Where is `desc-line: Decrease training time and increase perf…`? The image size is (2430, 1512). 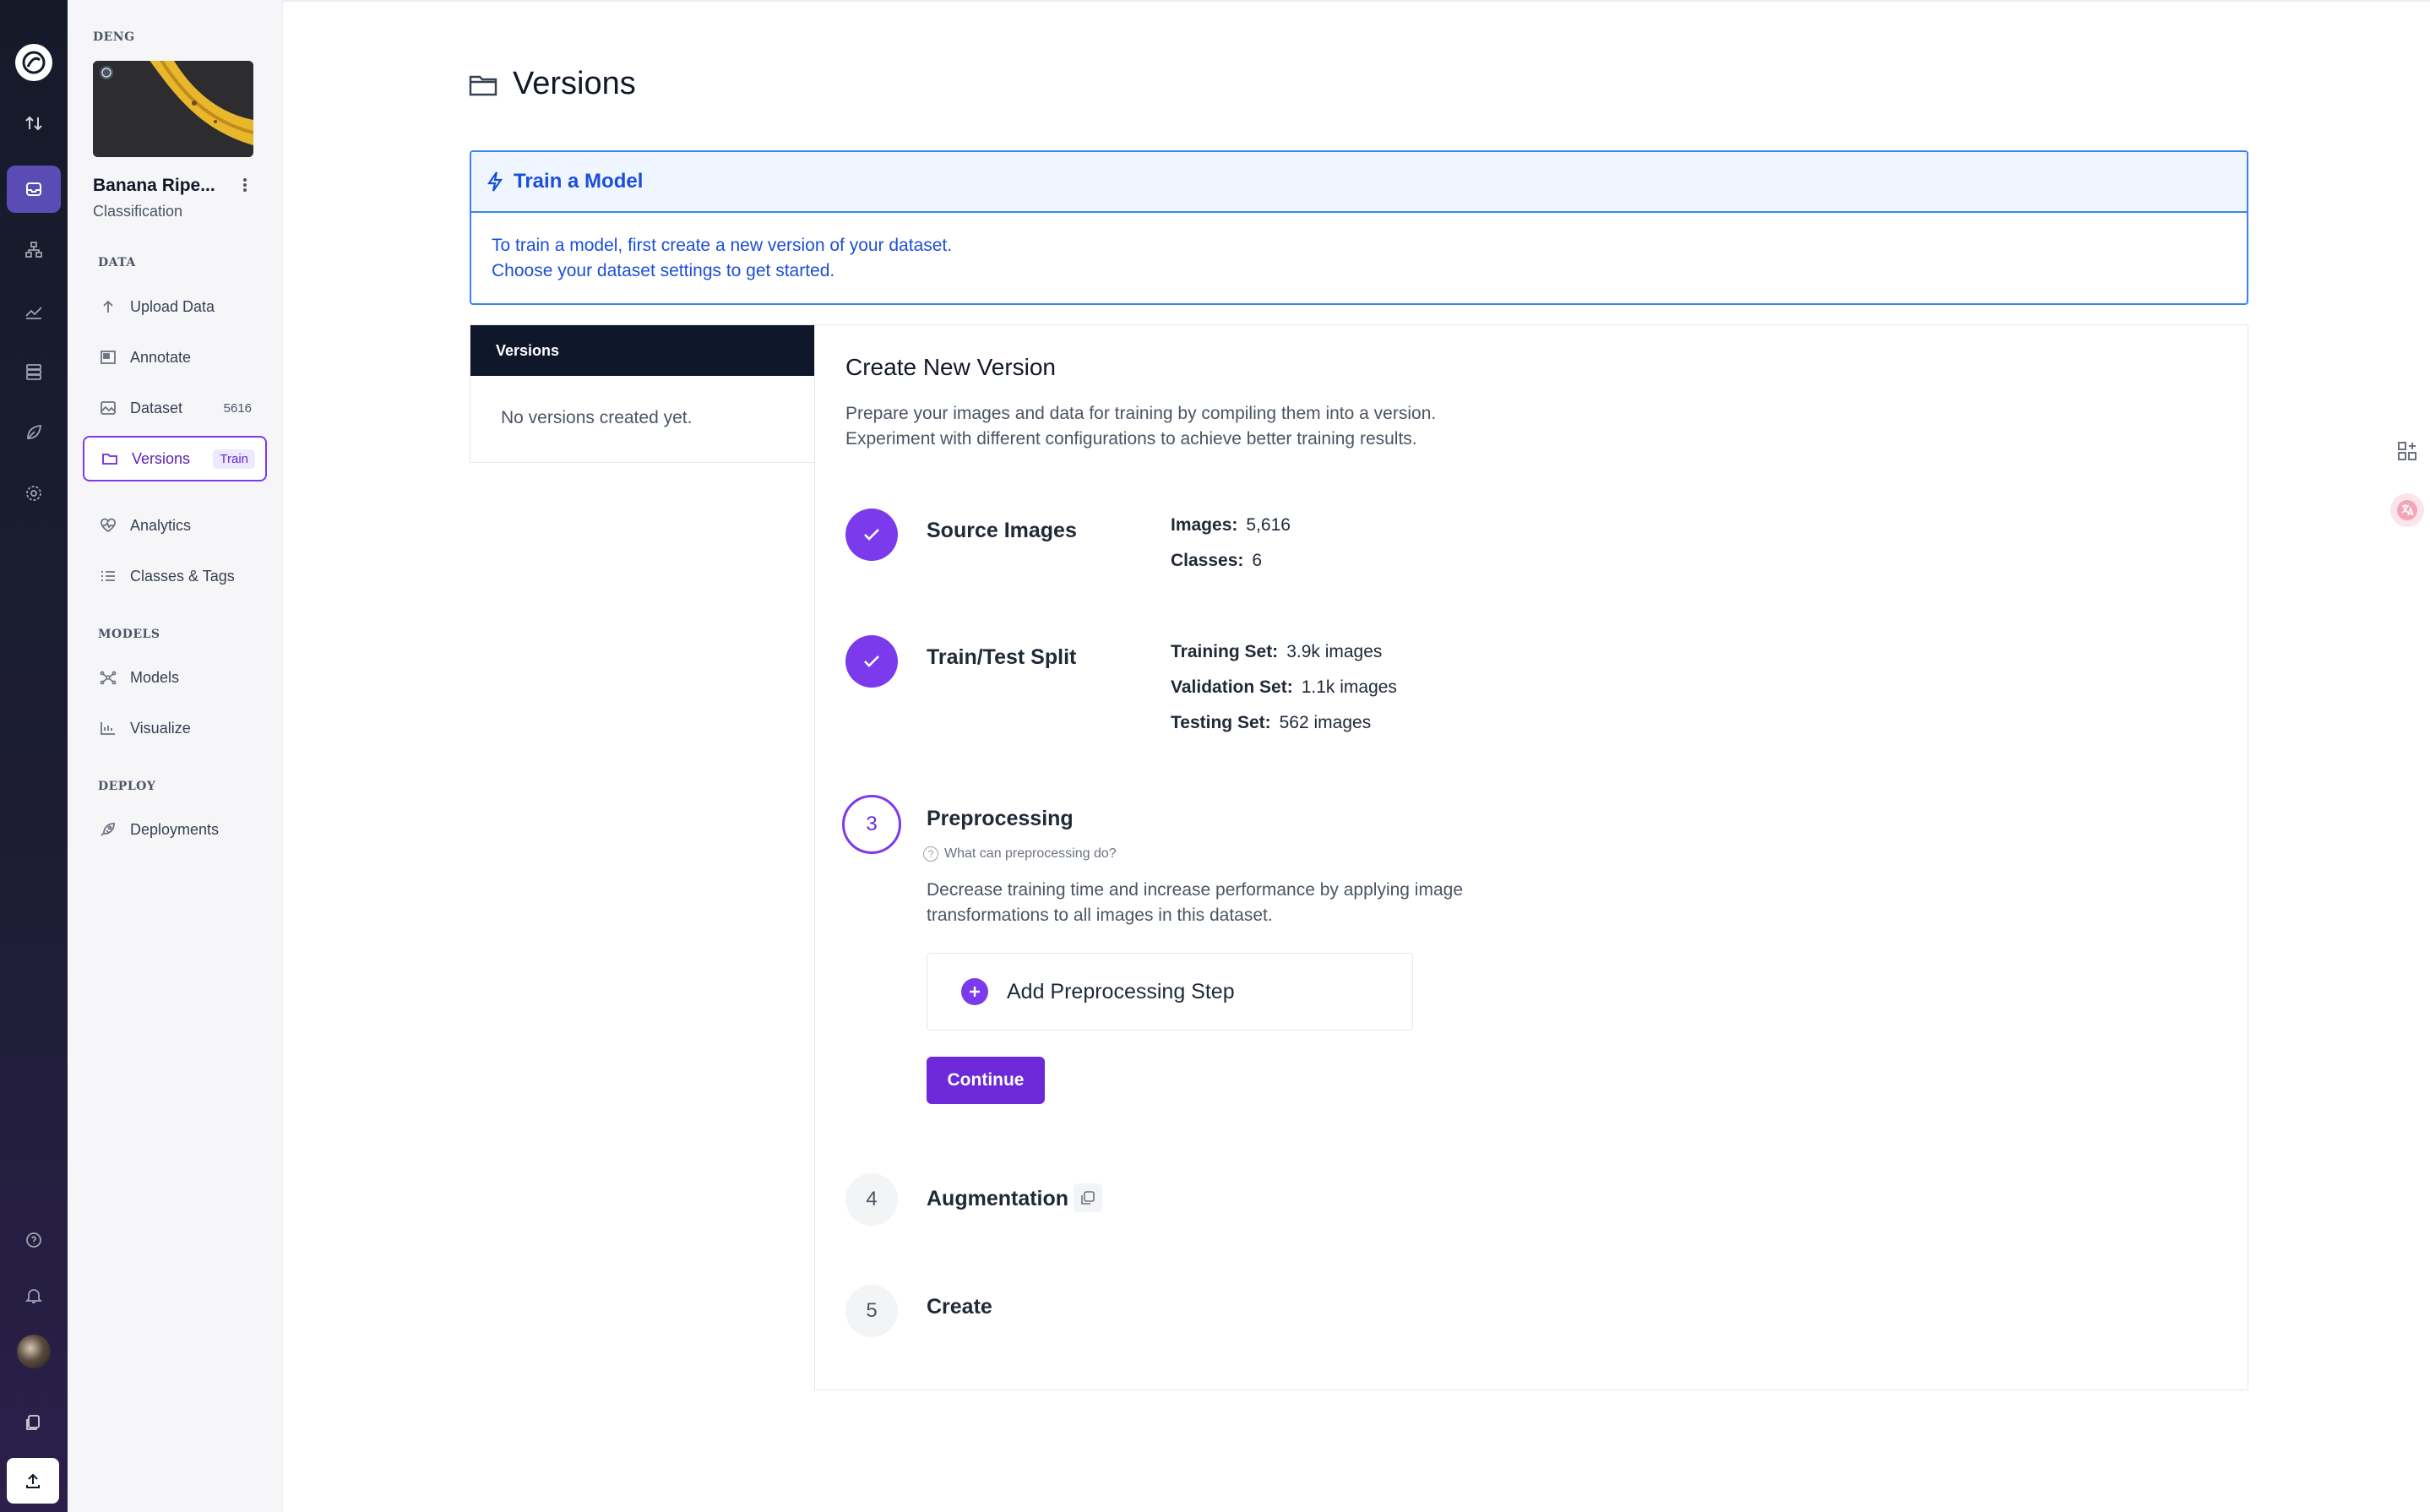
desc-line: Decrease training time and increase perf… is located at coordinates (1195, 890).